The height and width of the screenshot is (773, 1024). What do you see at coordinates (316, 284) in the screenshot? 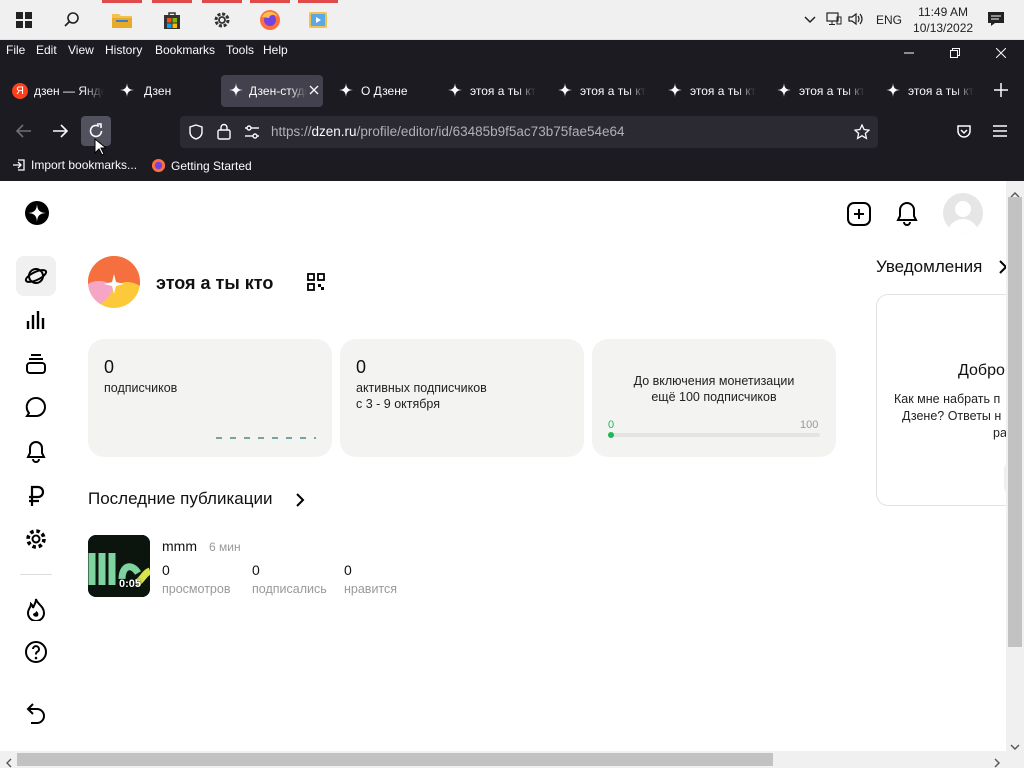
I see `qr-code-button` at bounding box center [316, 284].